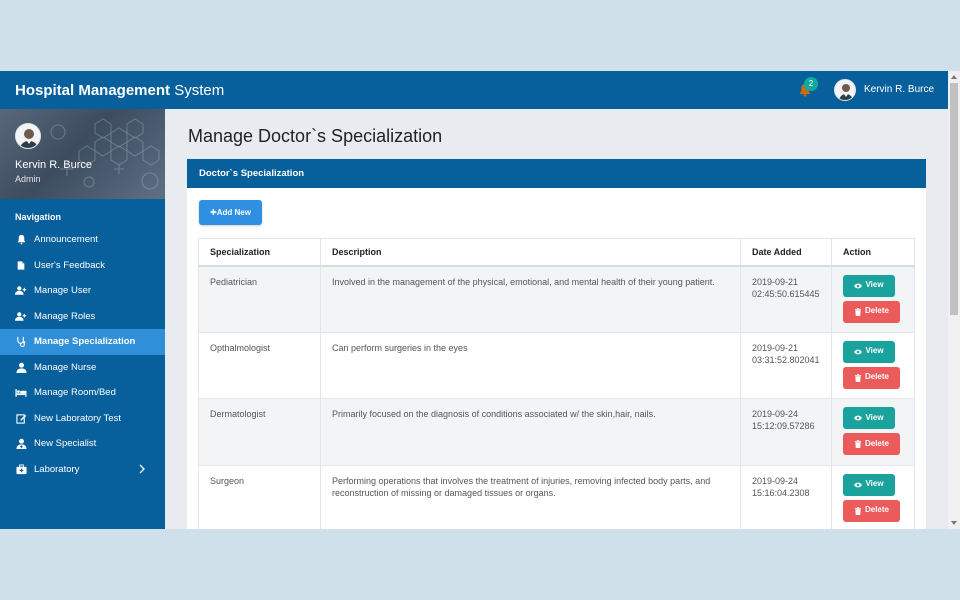 This screenshot has height=600, width=960. Describe the element at coordinates (21, 265) in the screenshot. I see `document-icon` at that location.